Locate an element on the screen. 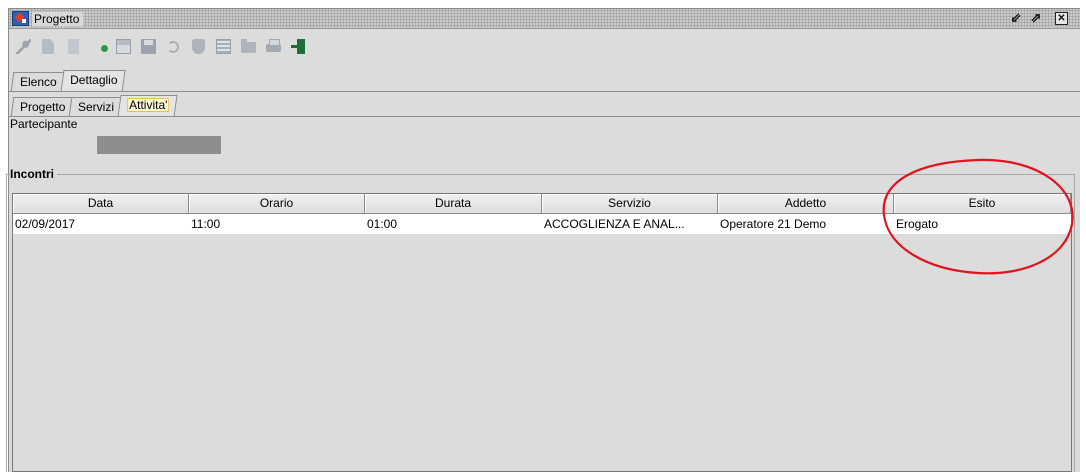 The width and height of the screenshot is (1086, 472). tab-divider is located at coordinates (544, 91).